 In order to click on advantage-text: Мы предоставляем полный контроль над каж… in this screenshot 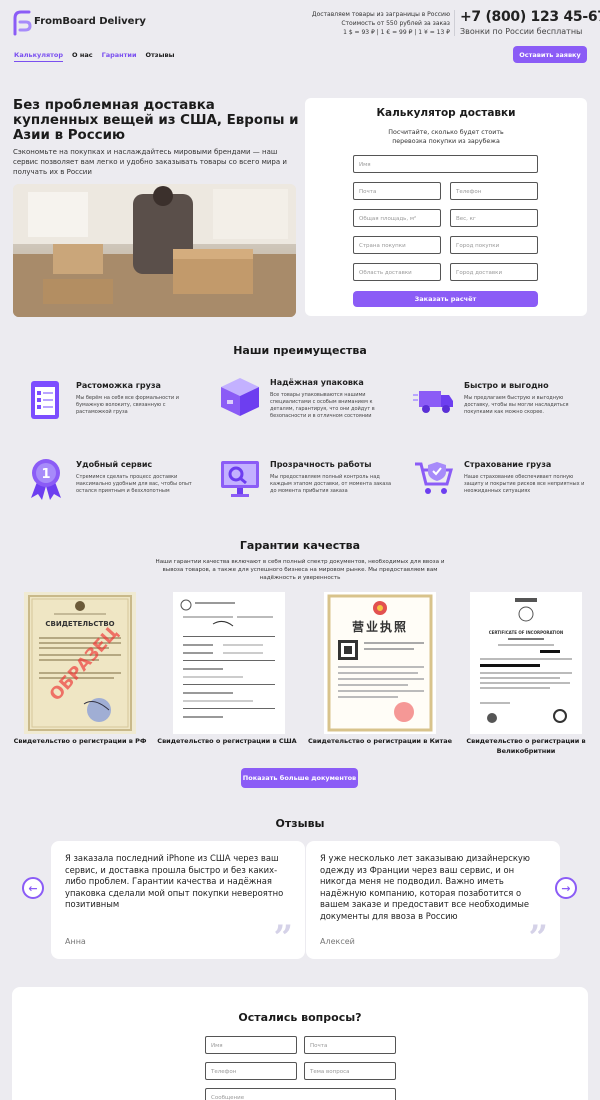, I will do `click(331, 484)`.